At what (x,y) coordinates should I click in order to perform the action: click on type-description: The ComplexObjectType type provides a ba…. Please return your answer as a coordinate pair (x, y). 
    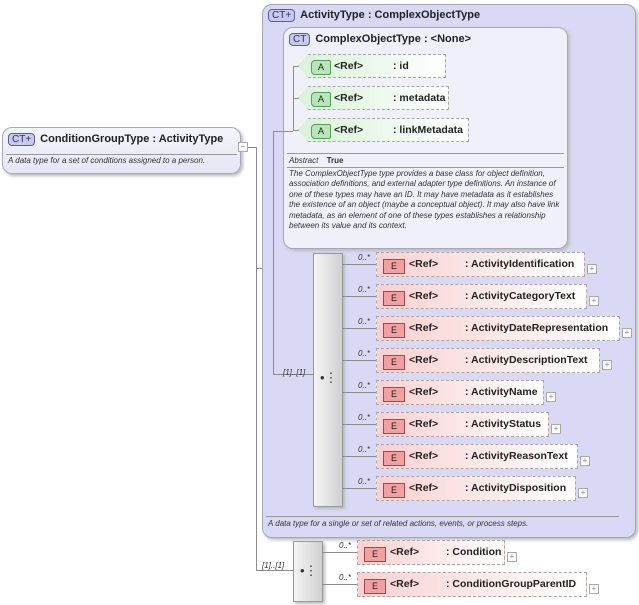
    Looking at the image, I should click on (424, 200).